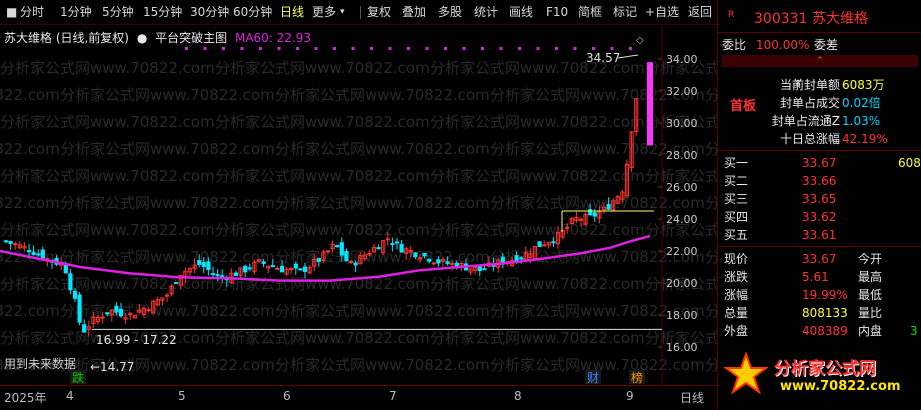 This screenshot has height=410, width=921. What do you see at coordinates (450, 12) in the screenshot?
I see `action-multi-stock-button: 多股` at bounding box center [450, 12].